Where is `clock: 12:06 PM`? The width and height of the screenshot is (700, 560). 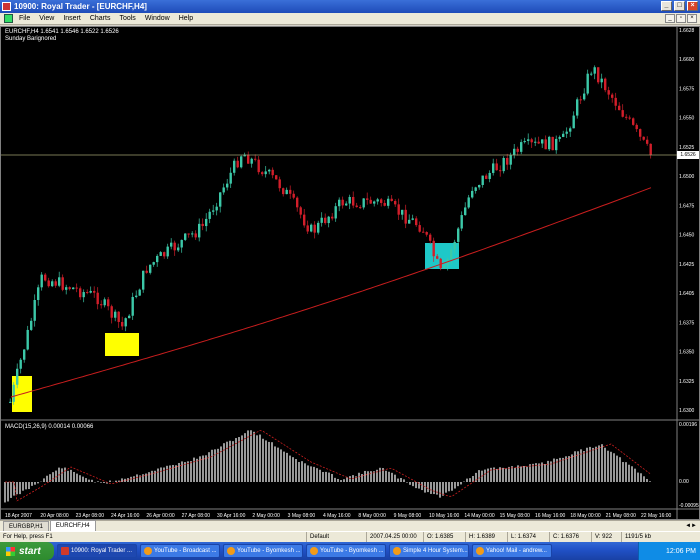 clock: 12:06 PM is located at coordinates (681, 551).